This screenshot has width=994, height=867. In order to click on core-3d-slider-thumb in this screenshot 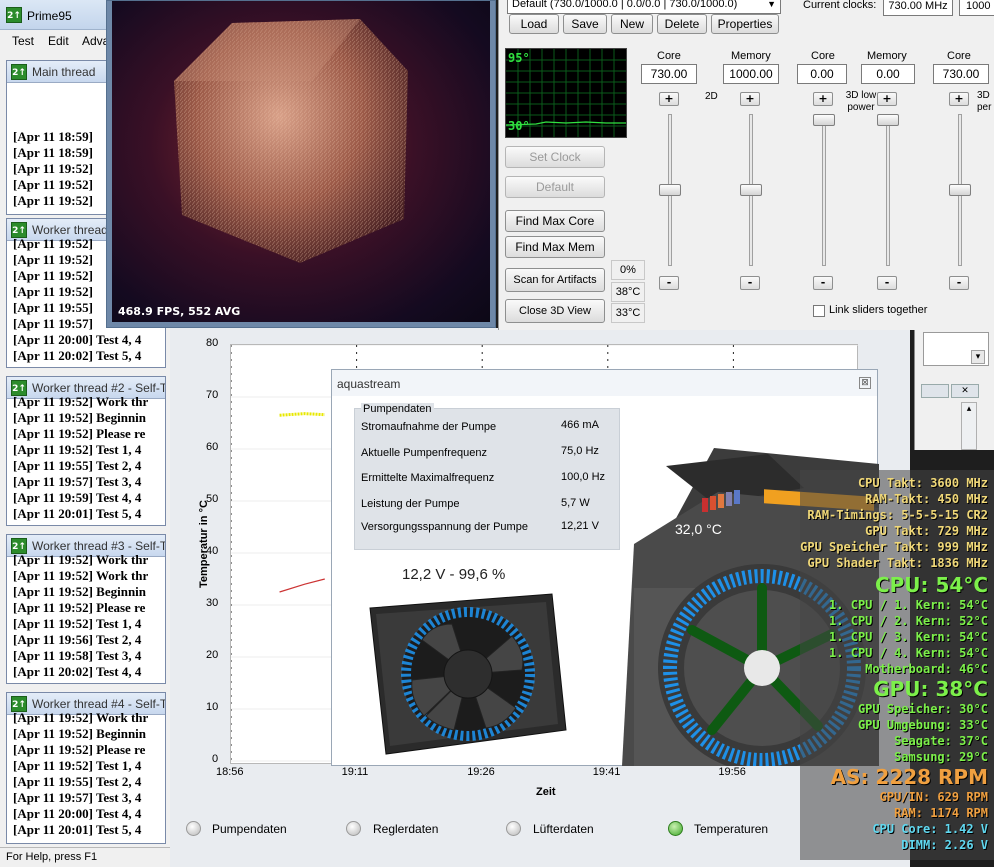, I will do `click(960, 190)`.